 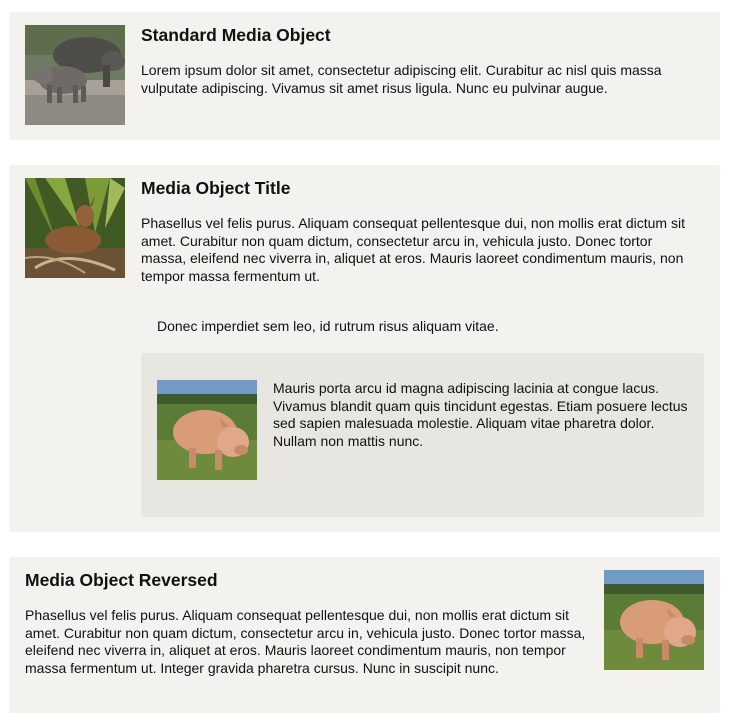 I want to click on media-title: Standard Media Object, so click(x=236, y=35).